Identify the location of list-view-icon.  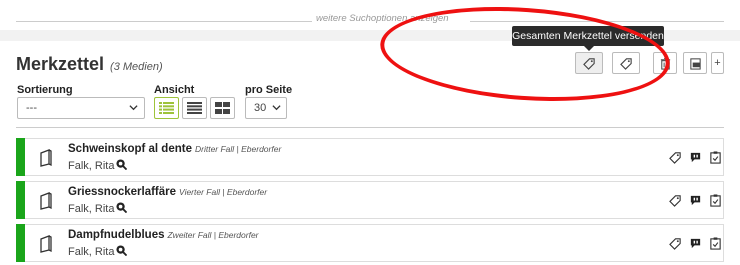
(166, 108).